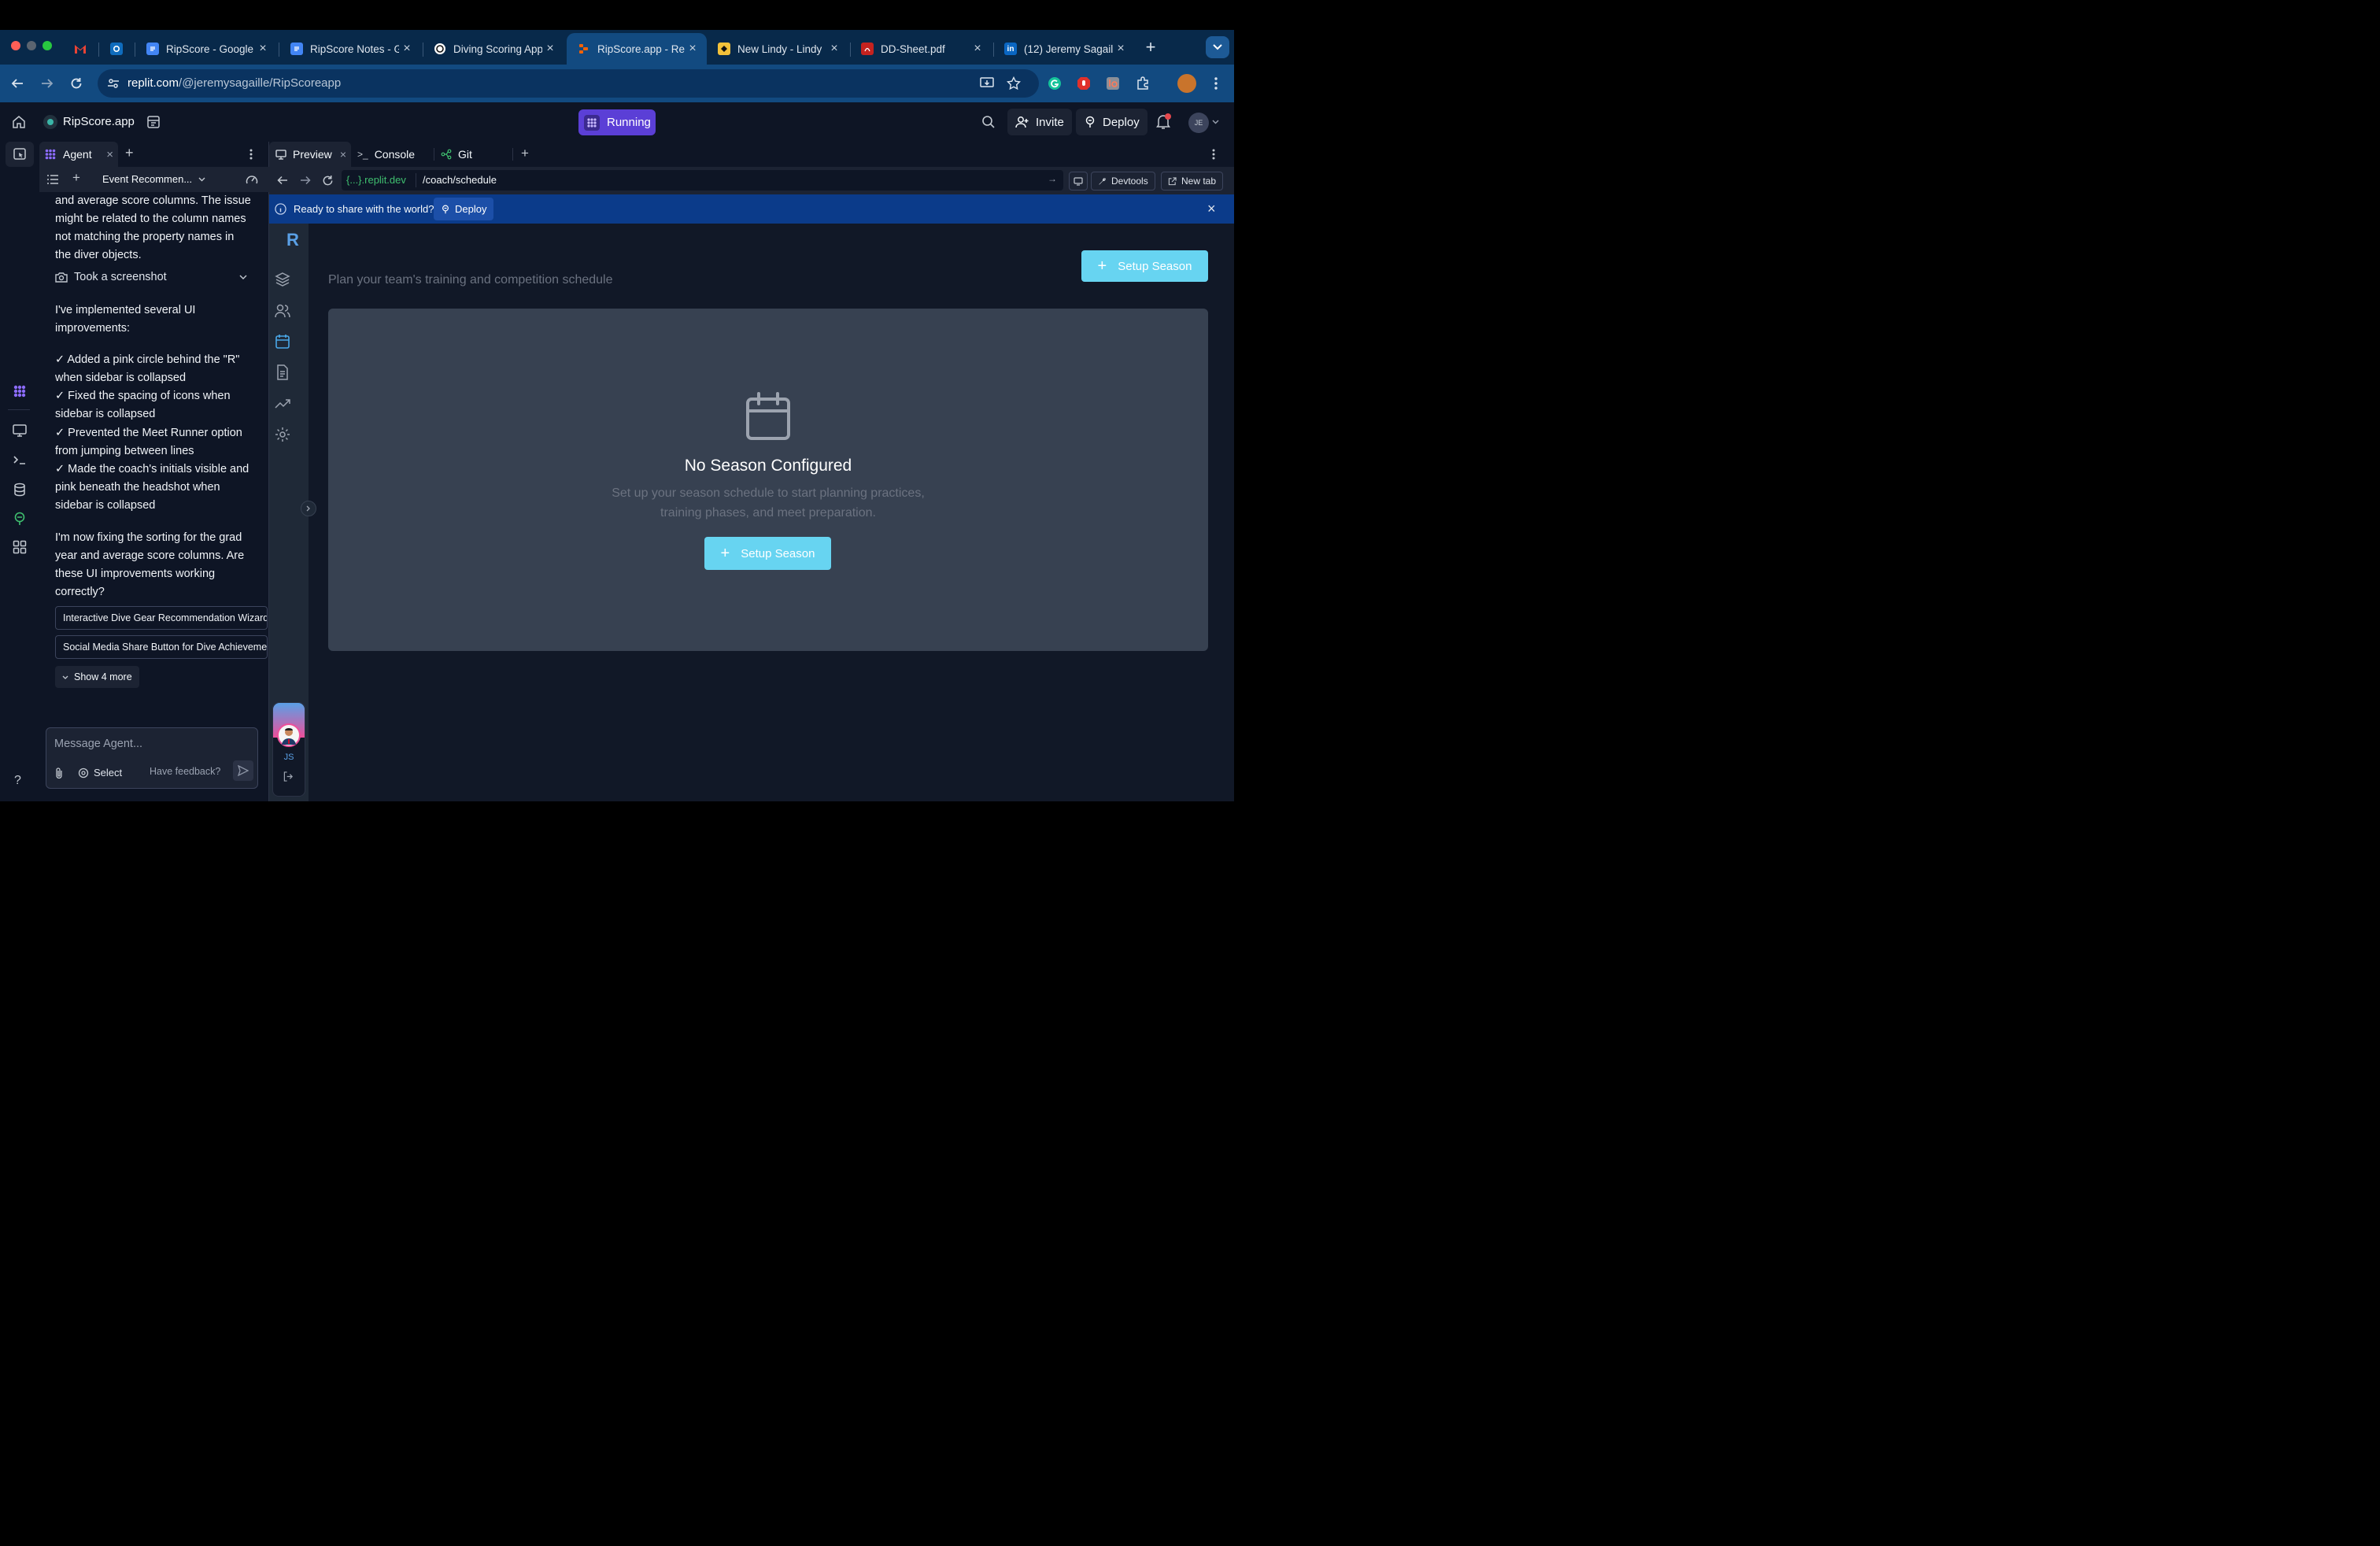 The width and height of the screenshot is (2380, 1546). I want to click on extensions-puzzle-icon, so click(1142, 83).